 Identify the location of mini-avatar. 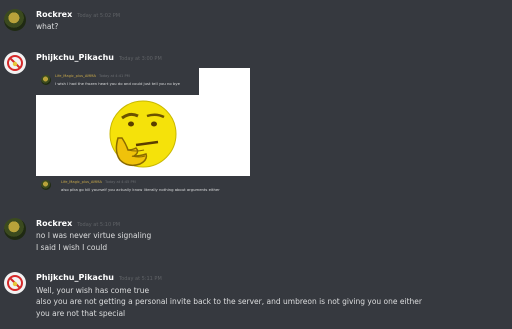
(46, 185).